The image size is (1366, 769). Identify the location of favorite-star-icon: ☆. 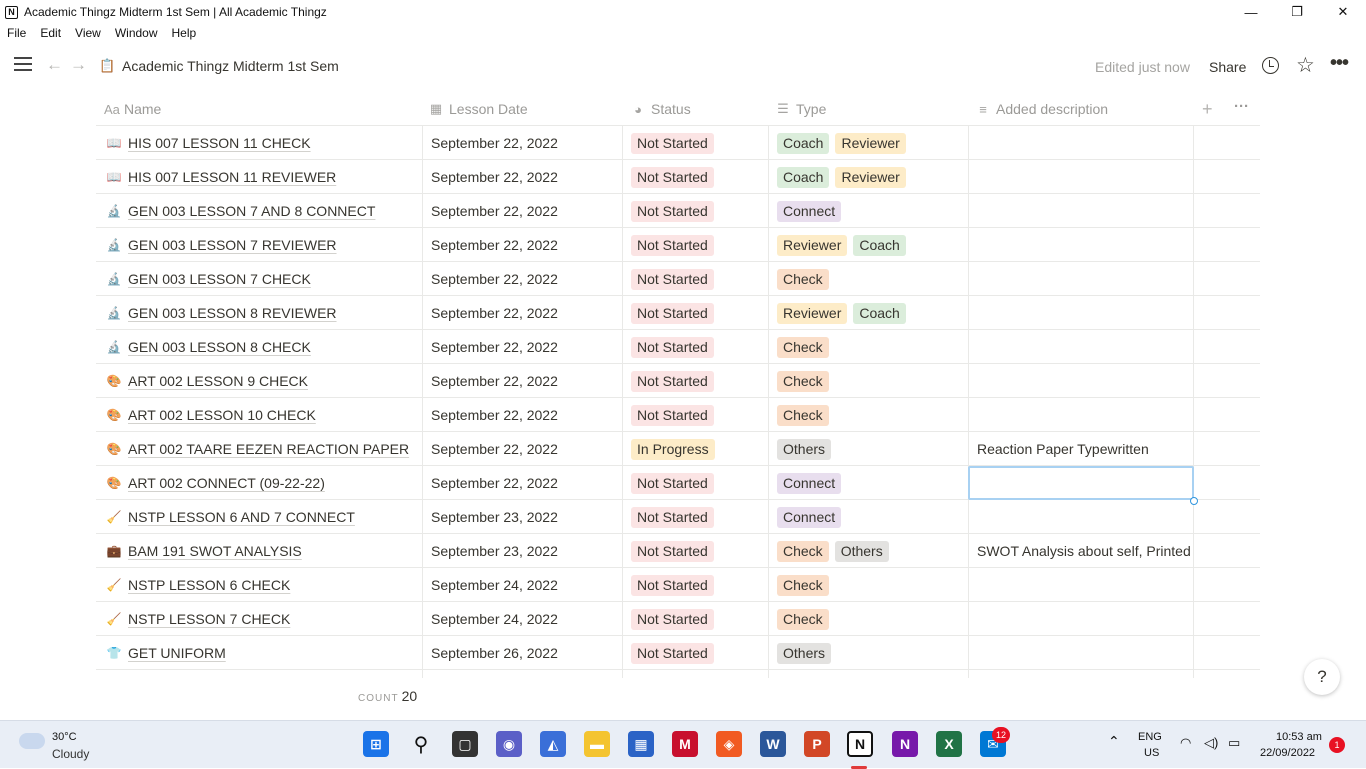
(1305, 65).